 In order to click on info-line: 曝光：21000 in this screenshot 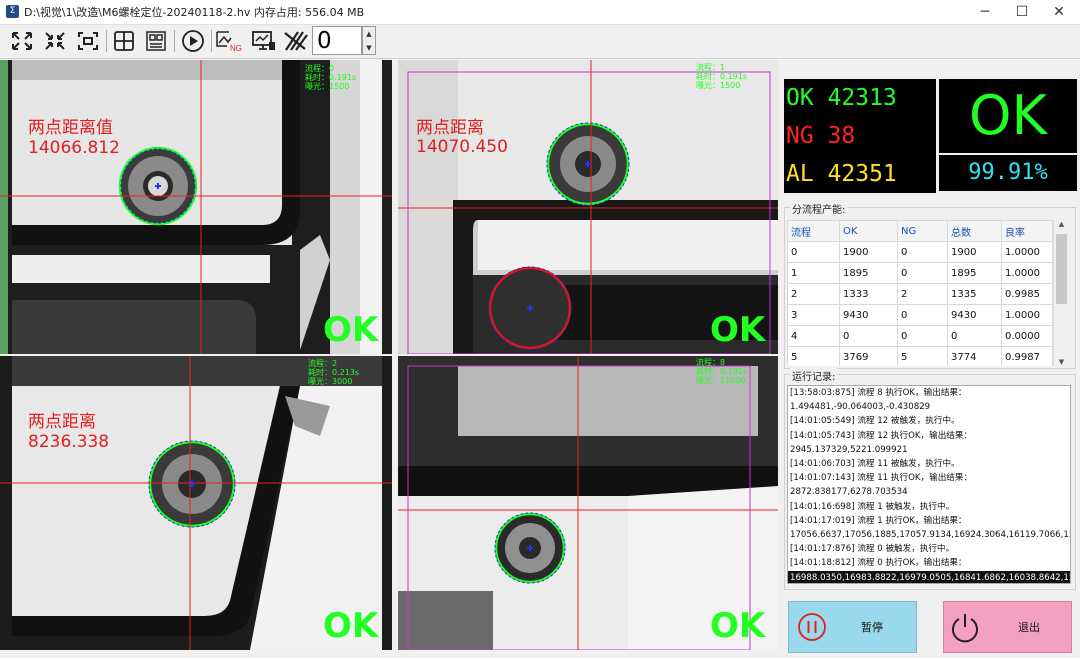, I will do `click(721, 380)`.